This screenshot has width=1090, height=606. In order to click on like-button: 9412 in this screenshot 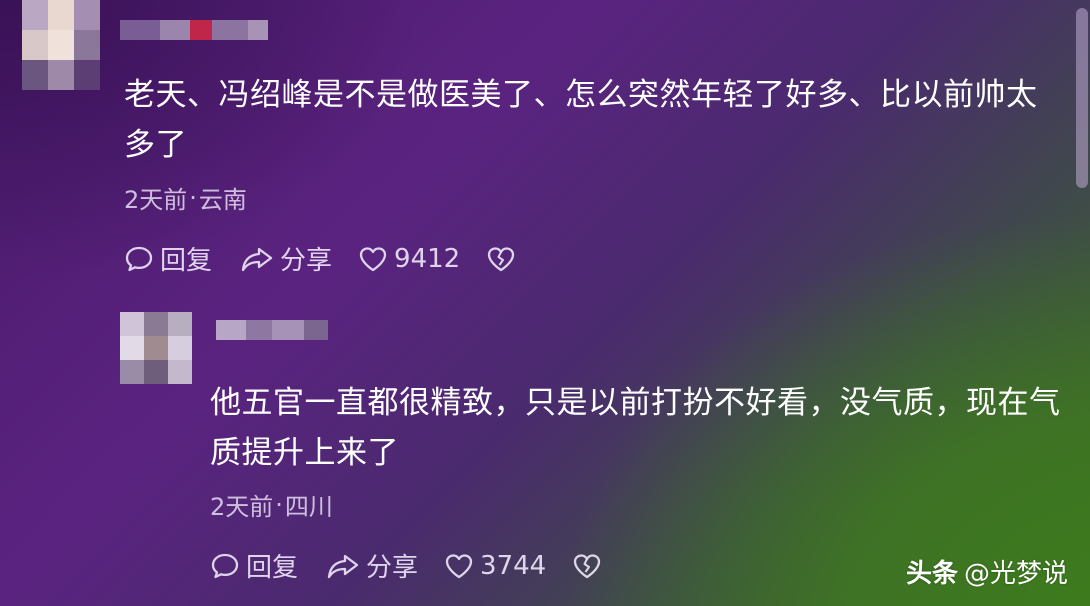, I will do `click(409, 259)`.